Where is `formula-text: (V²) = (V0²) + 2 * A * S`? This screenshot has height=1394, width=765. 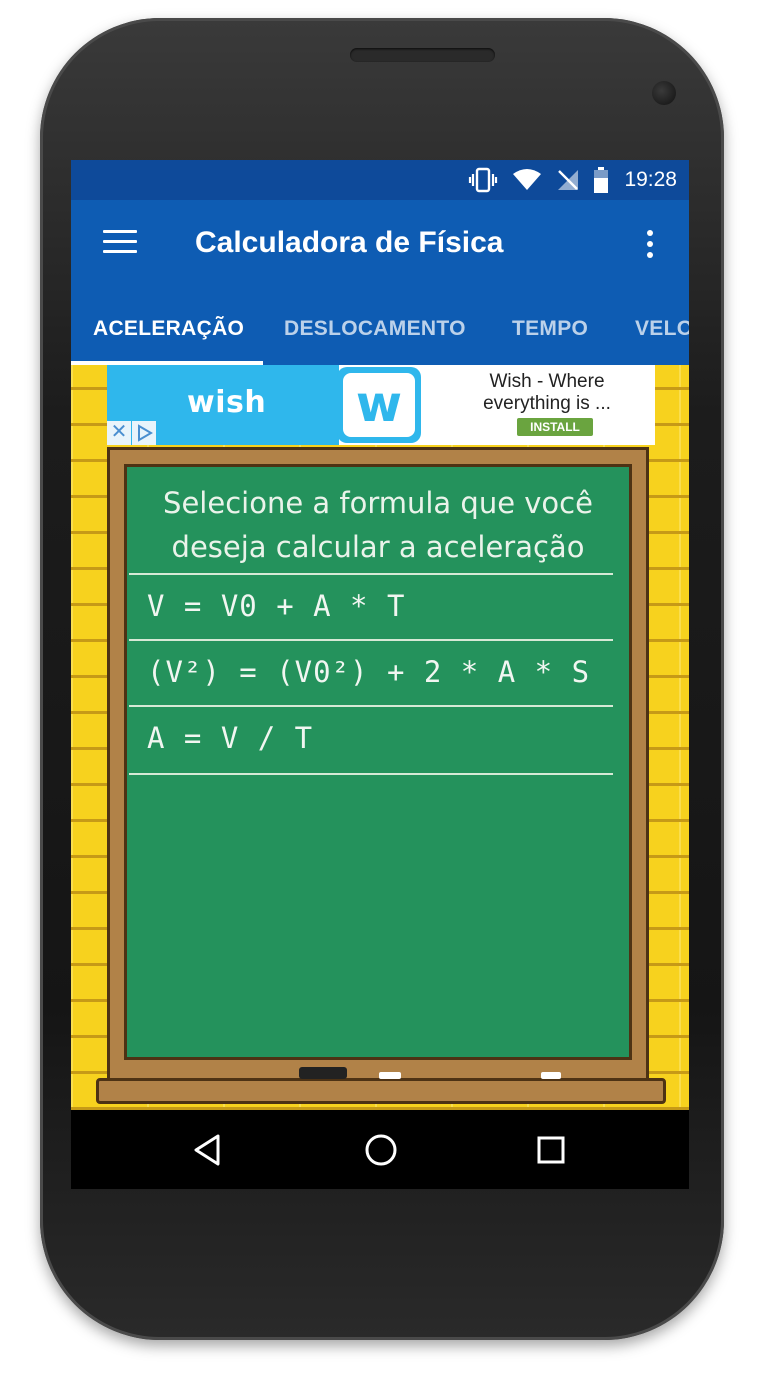
formula-text: (V²) = (V0²) + 2 * A * S is located at coordinates (369, 672).